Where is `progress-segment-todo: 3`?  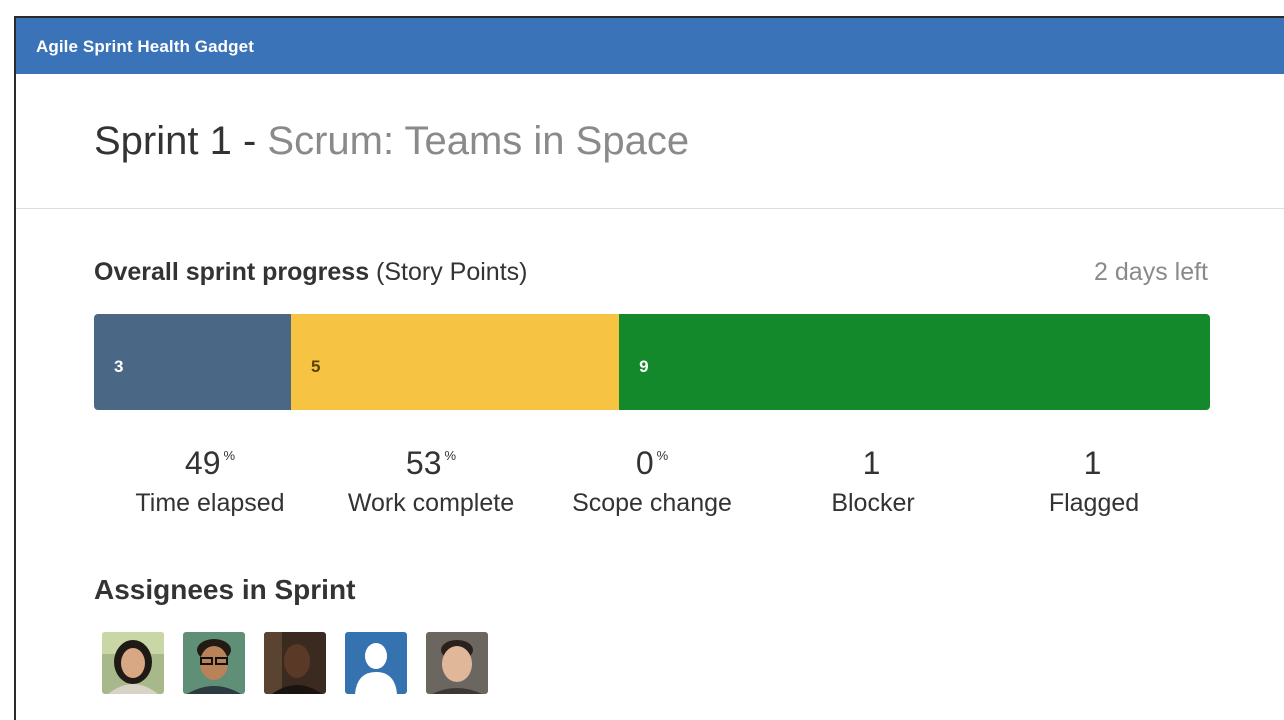 progress-segment-todo: 3 is located at coordinates (192, 362).